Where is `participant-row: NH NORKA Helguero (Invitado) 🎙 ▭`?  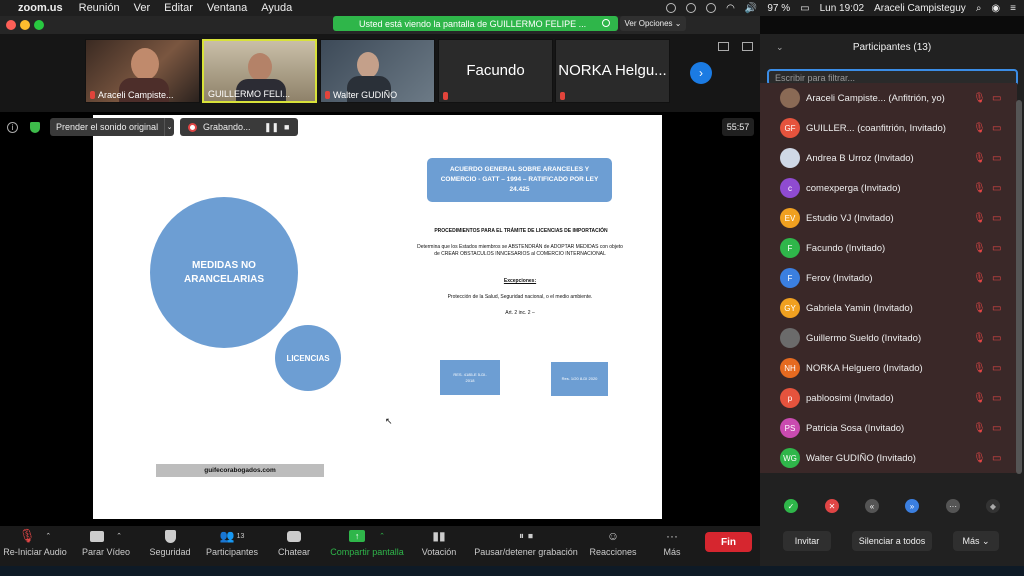
participant-row: NH NORKA Helguero (Invitado) 🎙 ▭ is located at coordinates (888, 368).